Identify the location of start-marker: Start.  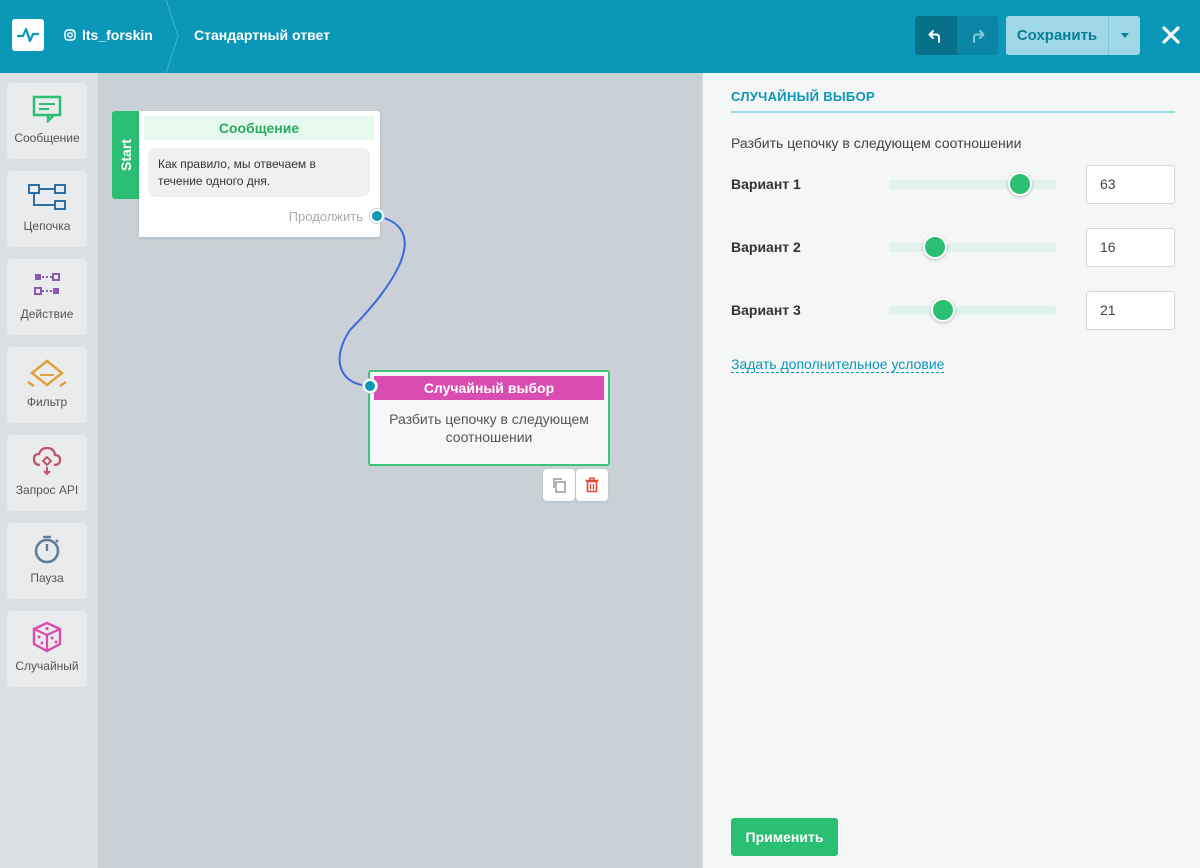
(126, 155).